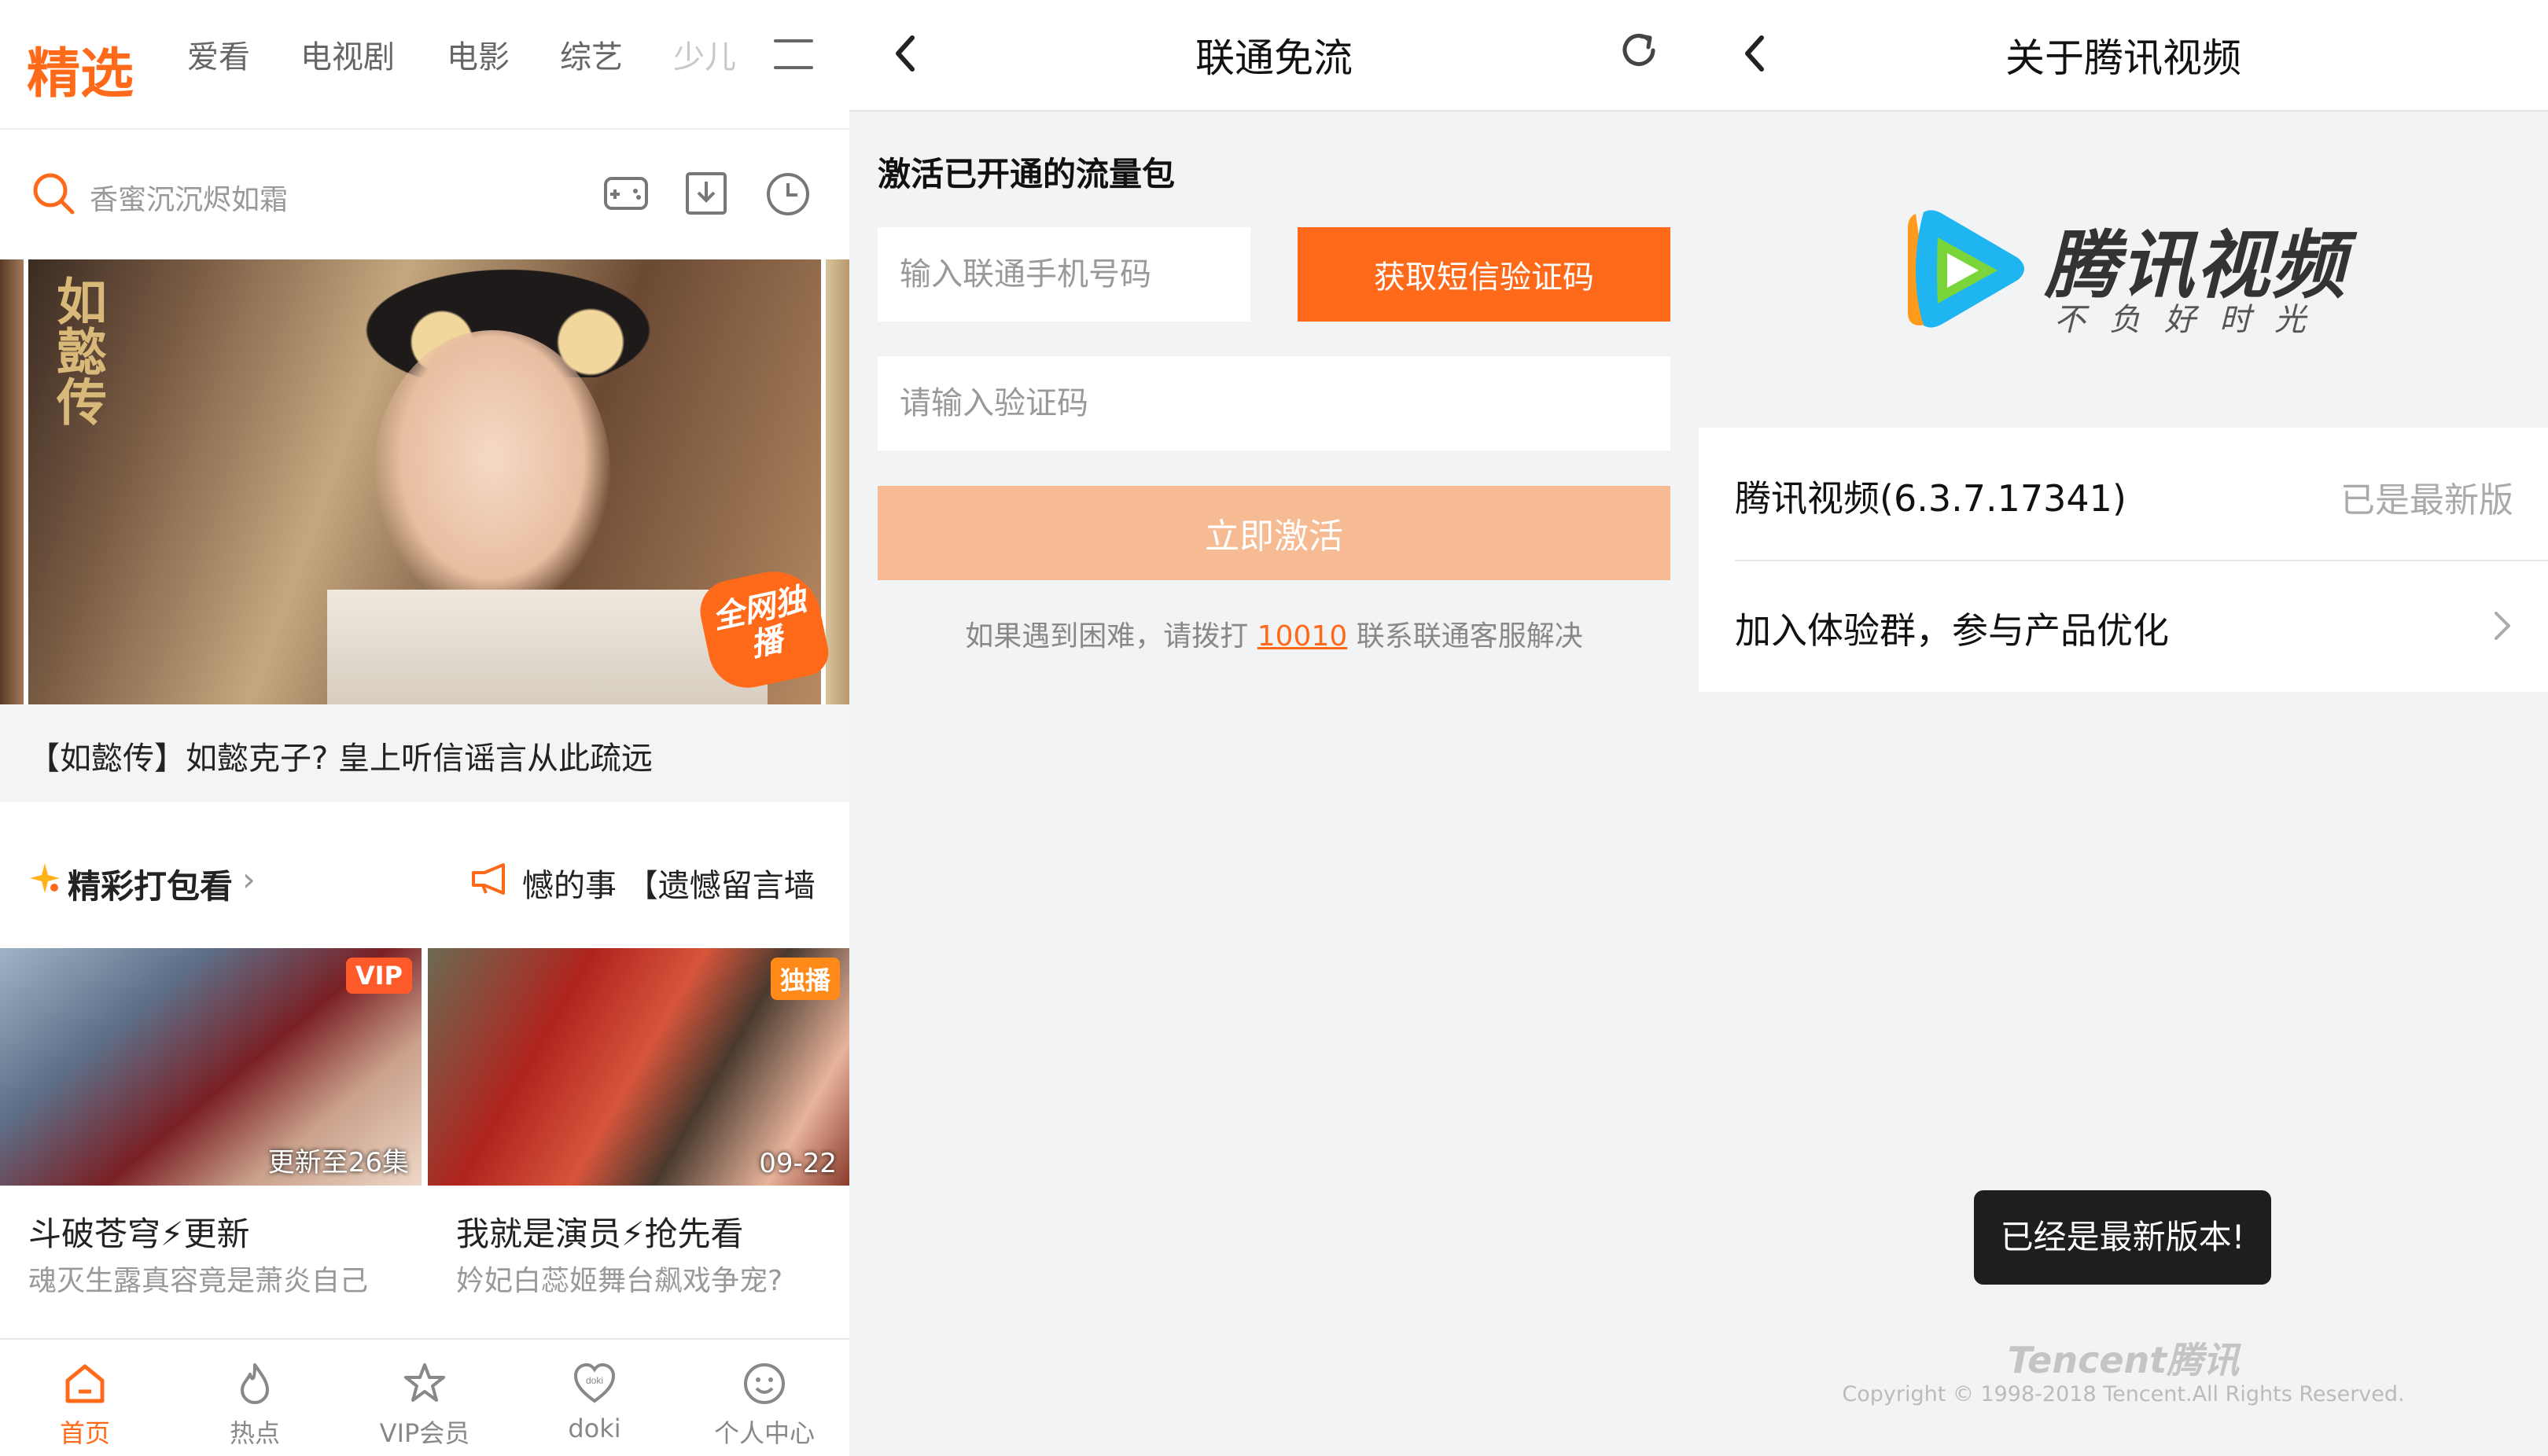 The image size is (2548, 1456). I want to click on tab-doki: doki doki, so click(594, 1398).